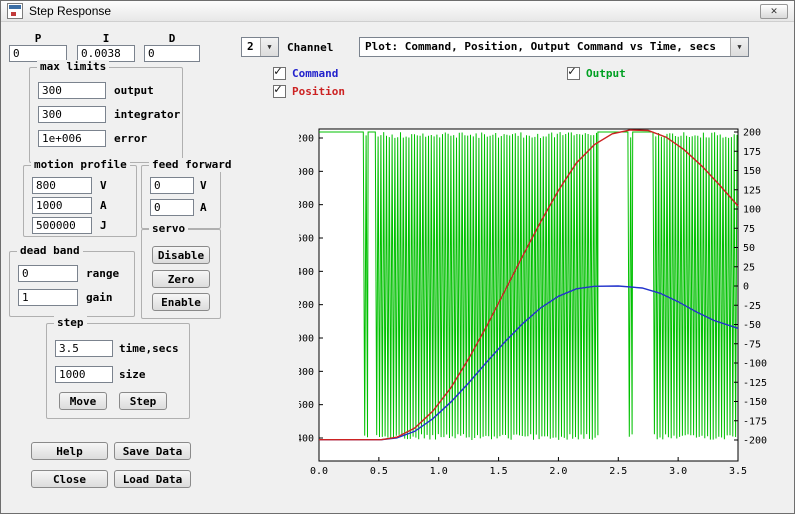  What do you see at coordinates (172, 207) in the screenshot?
I see `ff-accel-input` at bounding box center [172, 207].